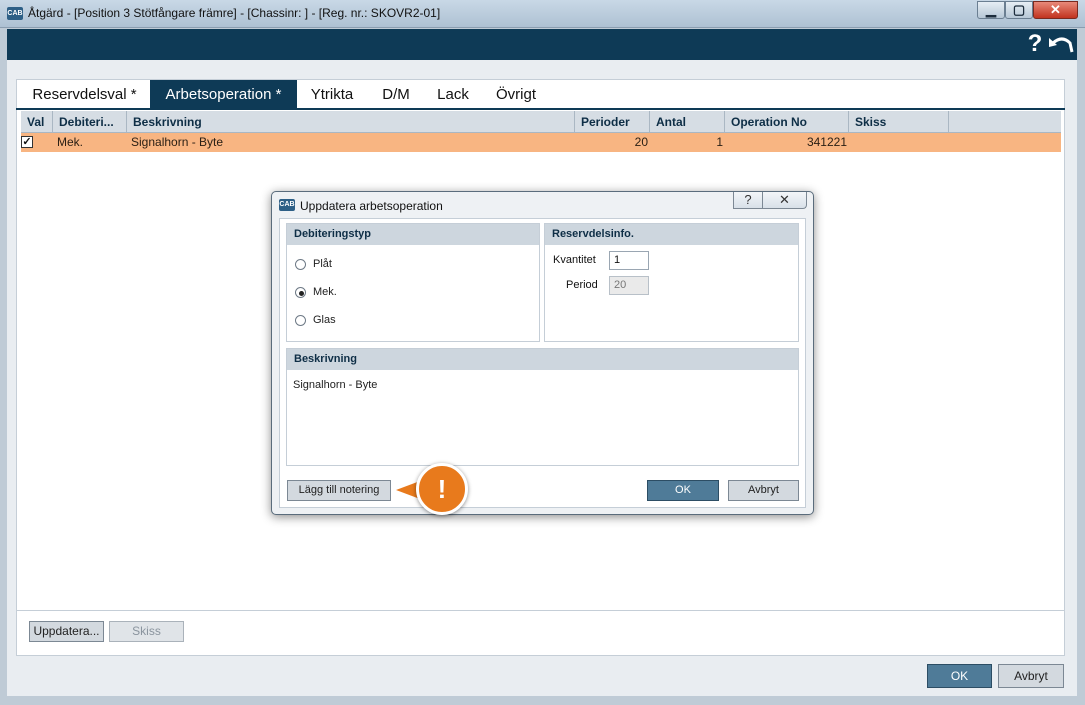 The image size is (1085, 705). Describe the element at coordinates (629, 285) in the screenshot. I see `period-field: 20` at that location.